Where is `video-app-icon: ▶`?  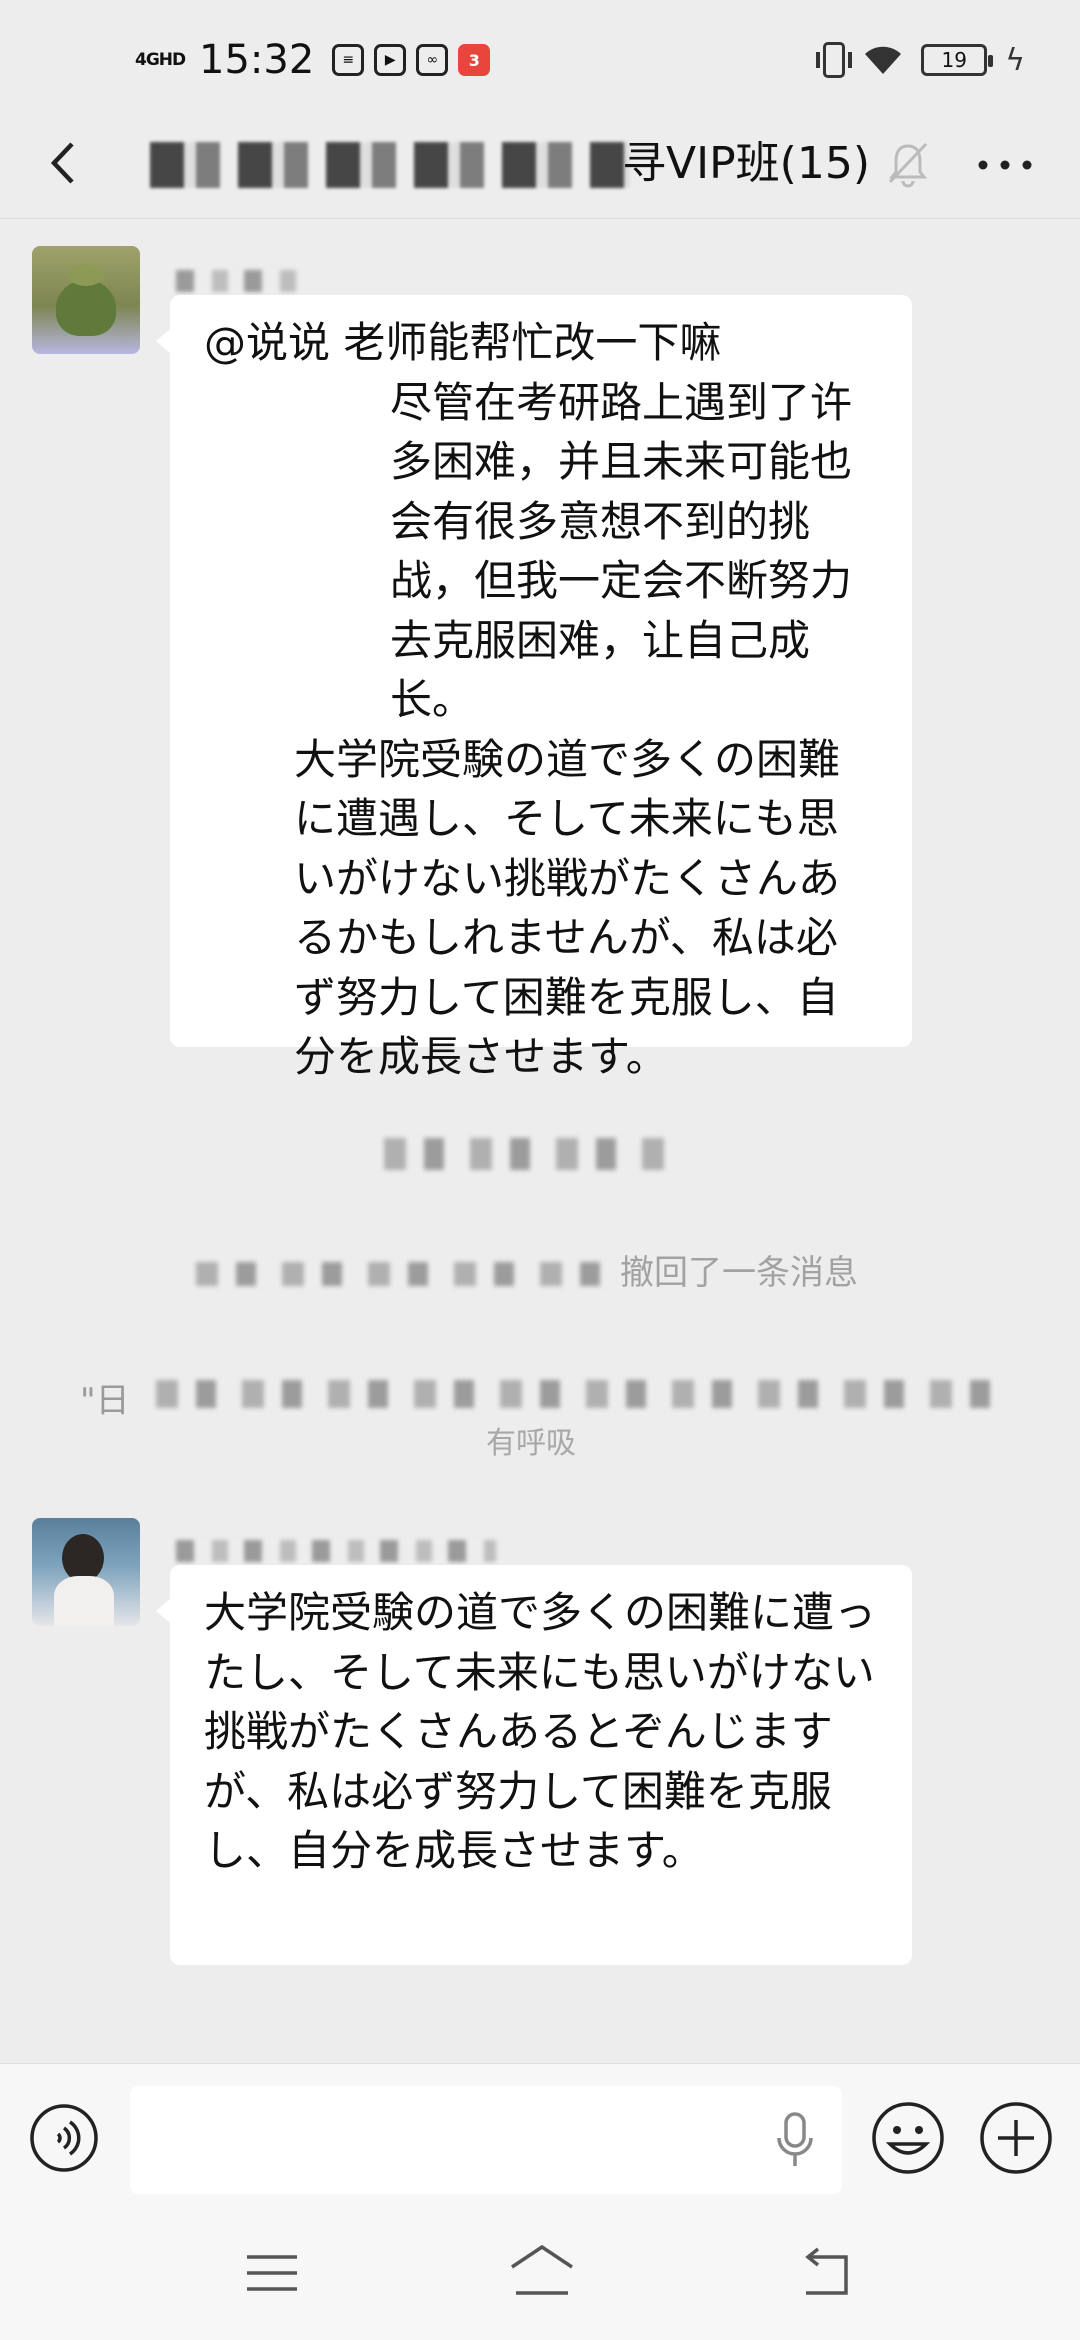 video-app-icon: ▶ is located at coordinates (390, 60).